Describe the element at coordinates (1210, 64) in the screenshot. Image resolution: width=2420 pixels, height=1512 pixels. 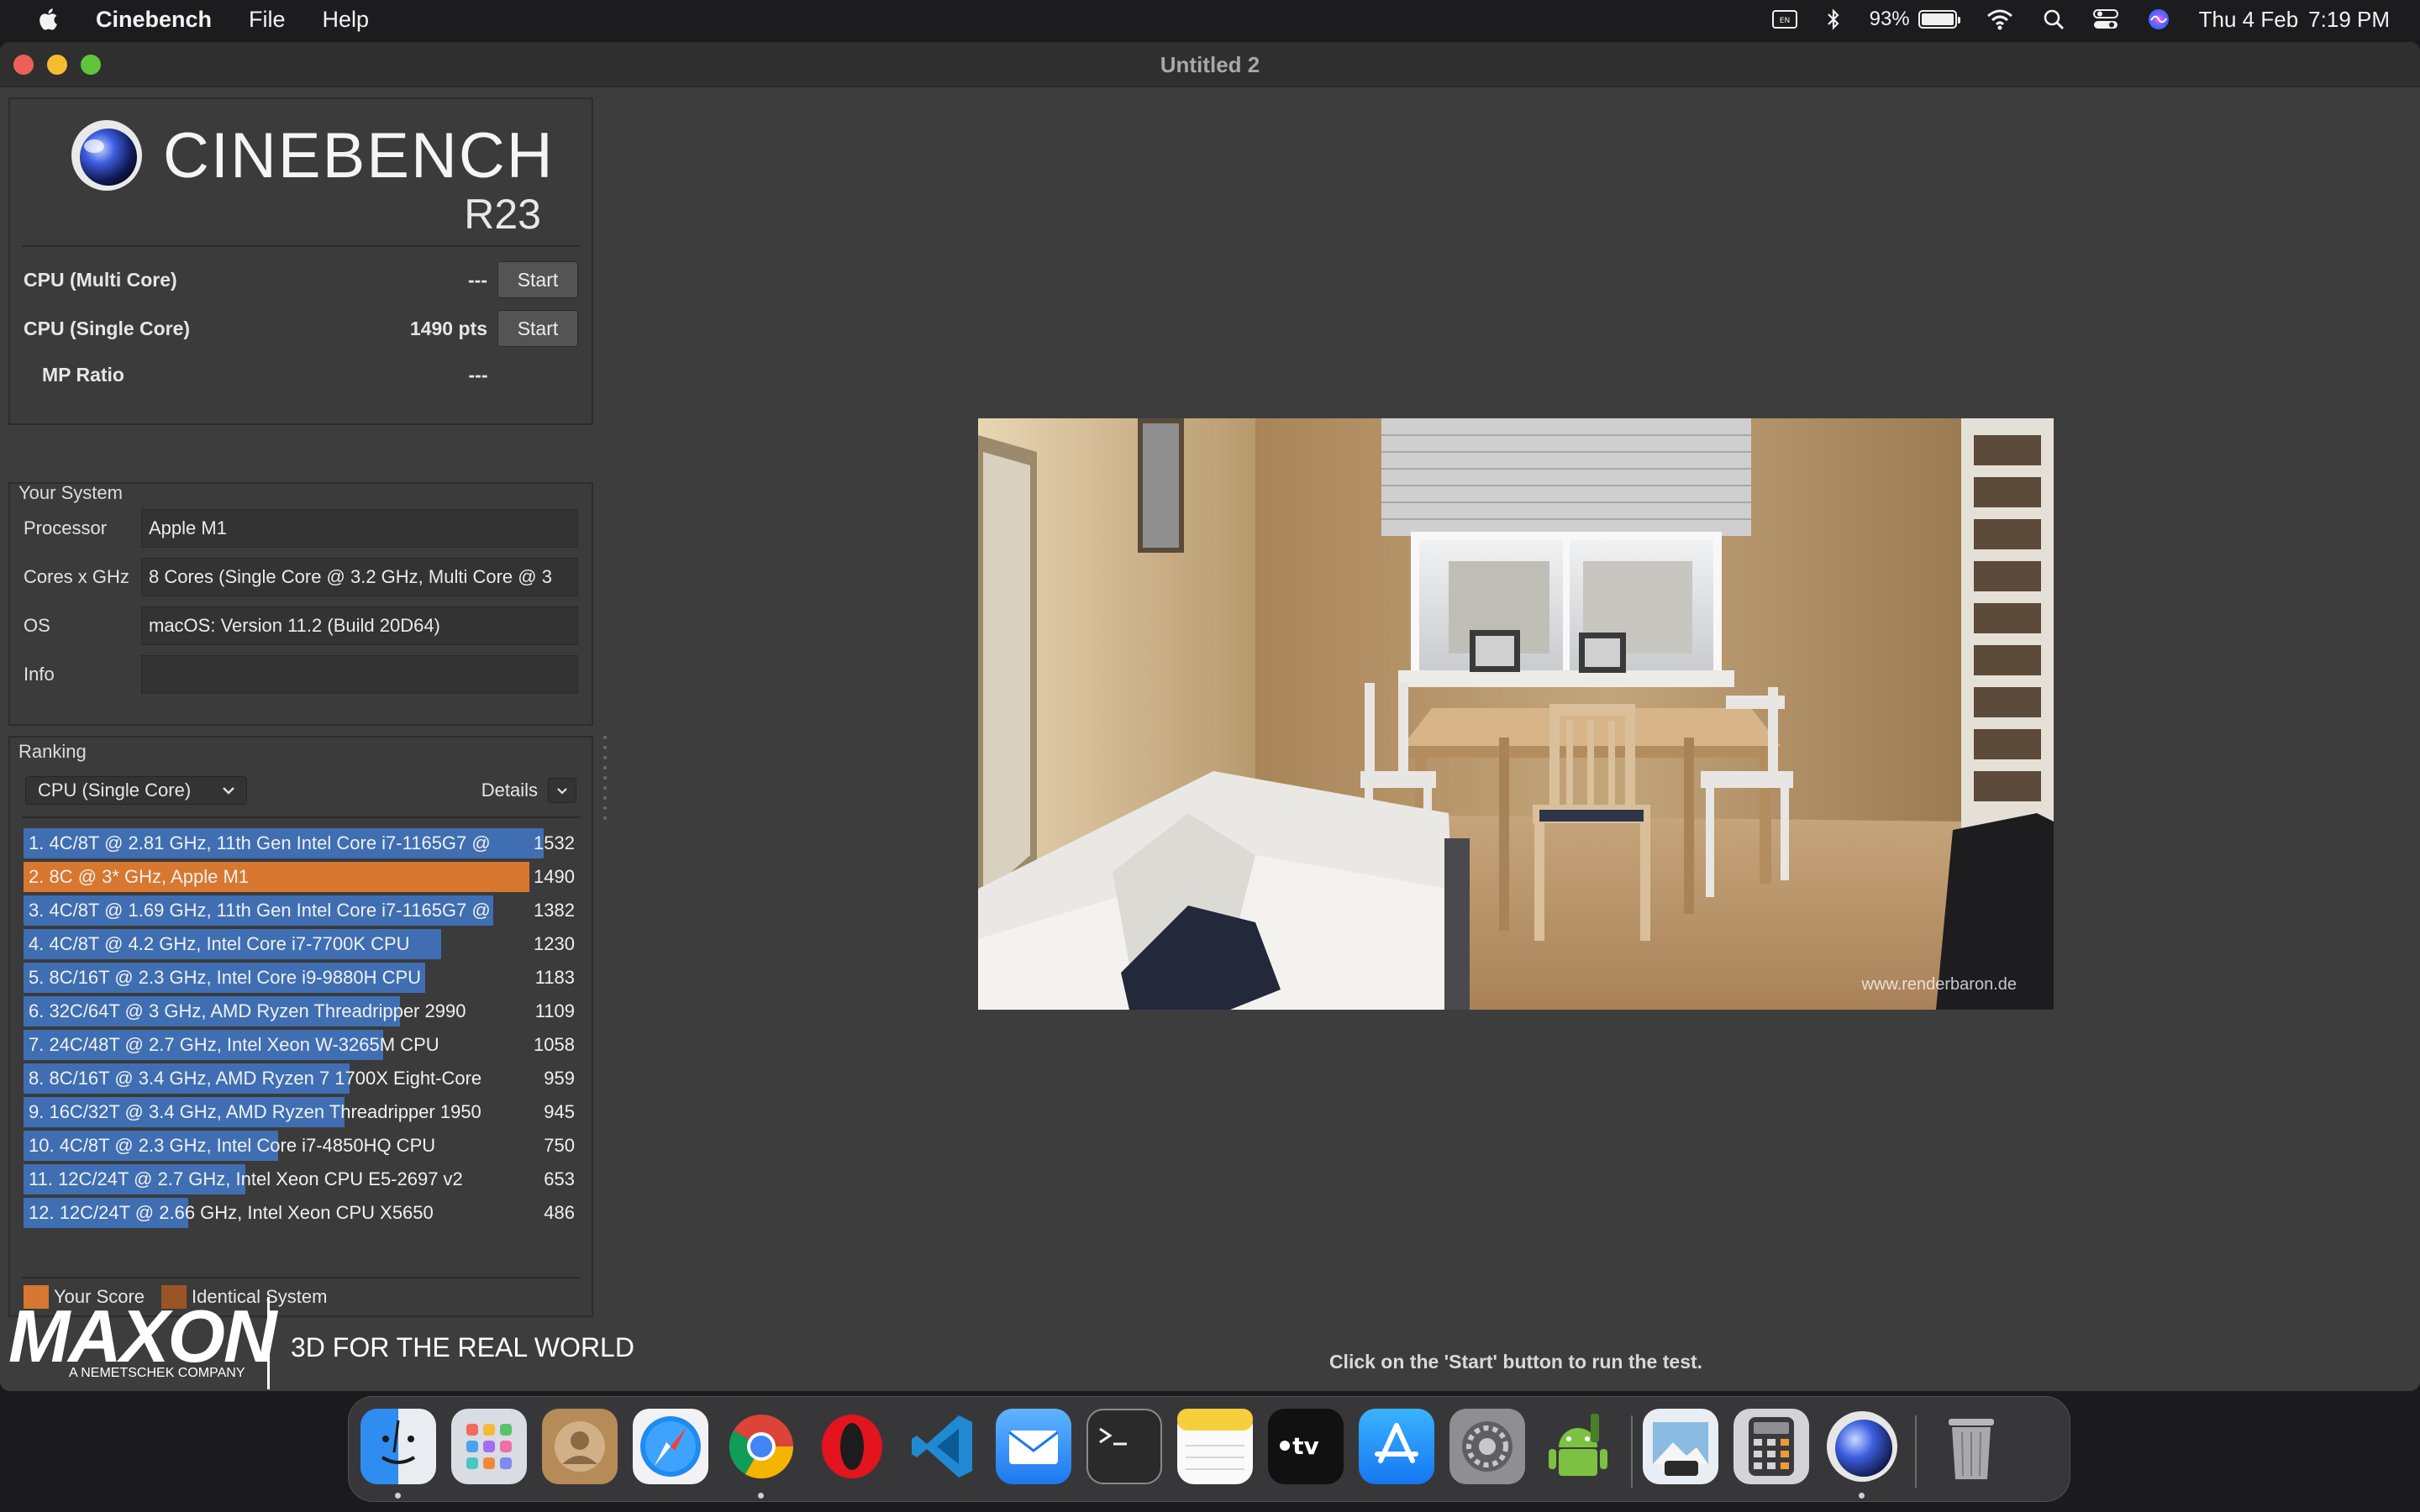
I see `title-bar: Untitled 2` at that location.